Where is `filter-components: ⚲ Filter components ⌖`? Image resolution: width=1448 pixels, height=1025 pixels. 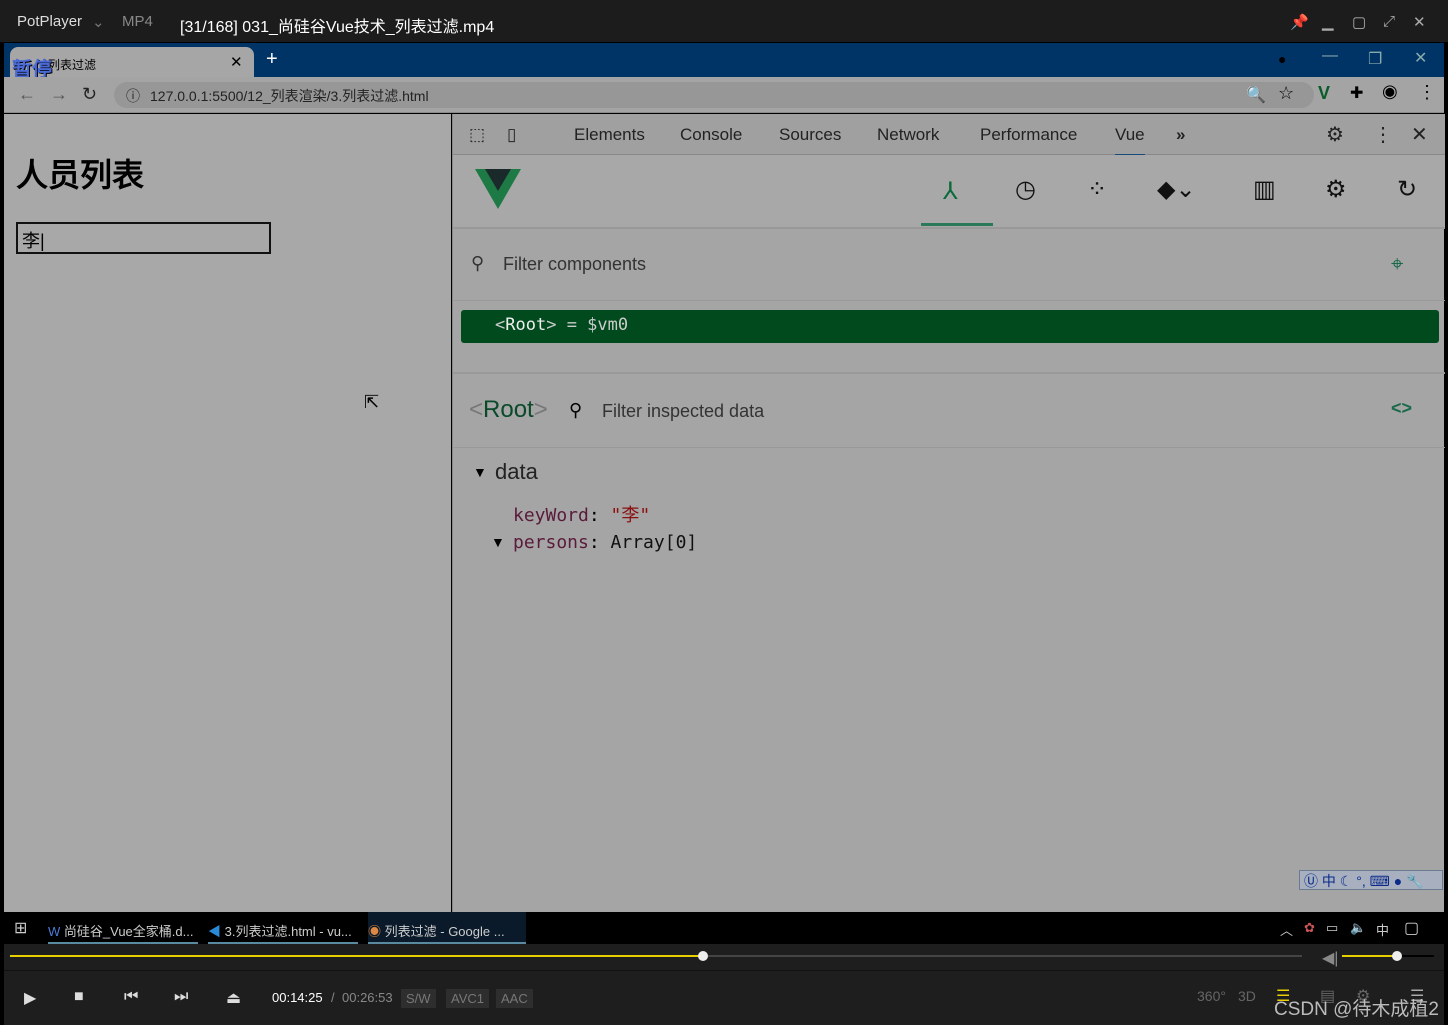
filter-components: ⚲ Filter components ⌖ is located at coordinates (949, 266).